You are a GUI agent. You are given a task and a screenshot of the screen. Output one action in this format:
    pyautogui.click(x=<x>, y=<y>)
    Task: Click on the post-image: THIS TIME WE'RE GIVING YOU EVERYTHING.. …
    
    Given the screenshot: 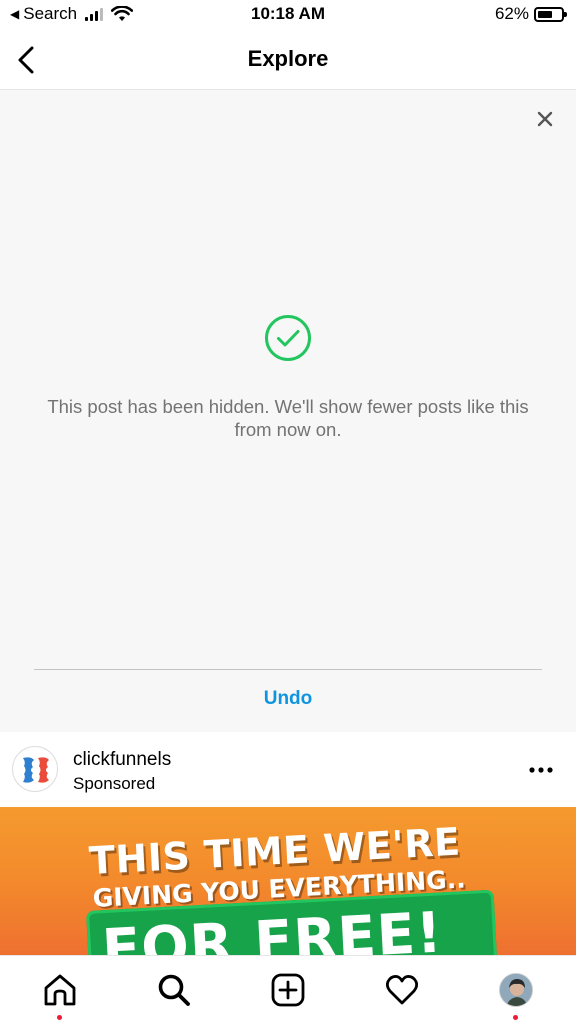 What is the action you would take?
    pyautogui.click(x=288, y=881)
    